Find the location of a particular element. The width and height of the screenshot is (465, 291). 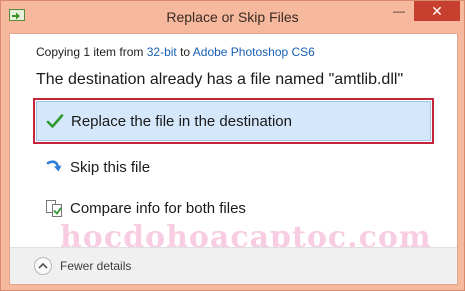

copy-prefix: Copying 1 item from is located at coordinates (91, 52).